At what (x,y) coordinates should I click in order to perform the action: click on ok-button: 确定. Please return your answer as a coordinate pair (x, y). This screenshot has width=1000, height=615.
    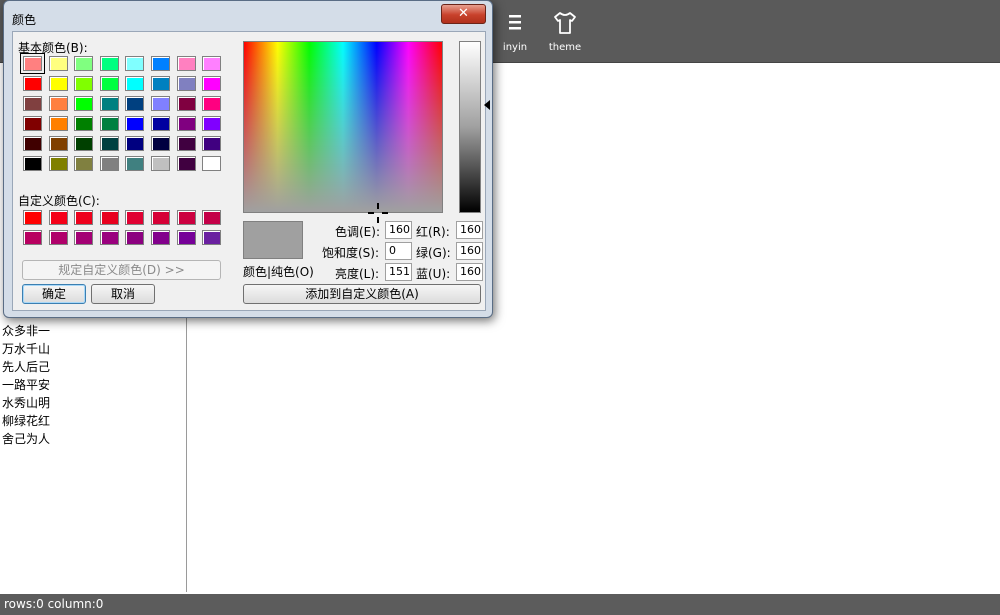
    Looking at the image, I should click on (54, 294).